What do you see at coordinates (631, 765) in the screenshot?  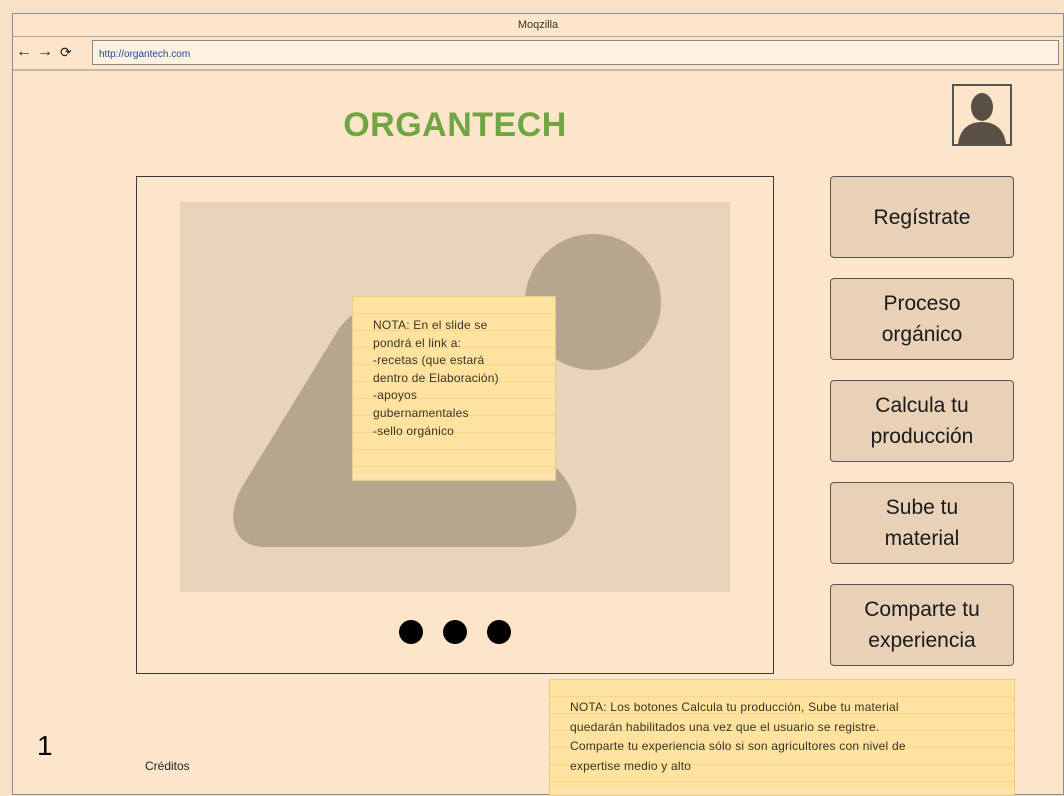 I see `note-line: expertise medio y alto` at bounding box center [631, 765].